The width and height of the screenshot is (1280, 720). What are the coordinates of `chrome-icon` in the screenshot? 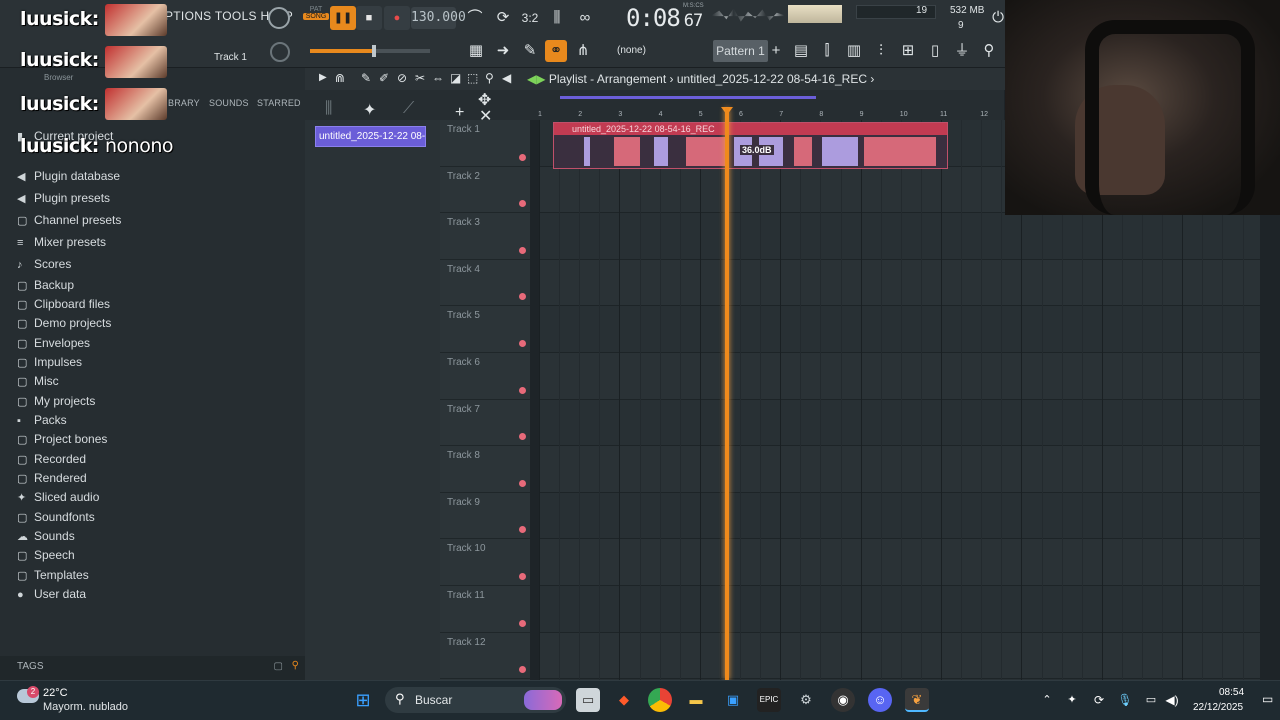 It's located at (660, 700).